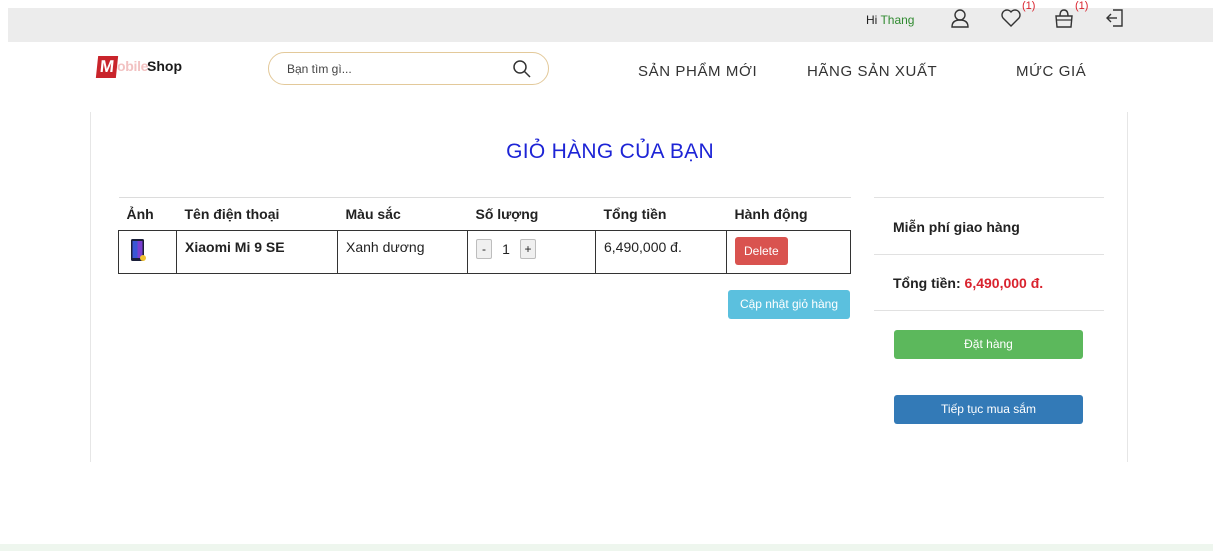 Image resolution: width=1213 pixels, height=551 pixels. What do you see at coordinates (402, 214) in the screenshot?
I see `col-color: Màu sắc` at bounding box center [402, 214].